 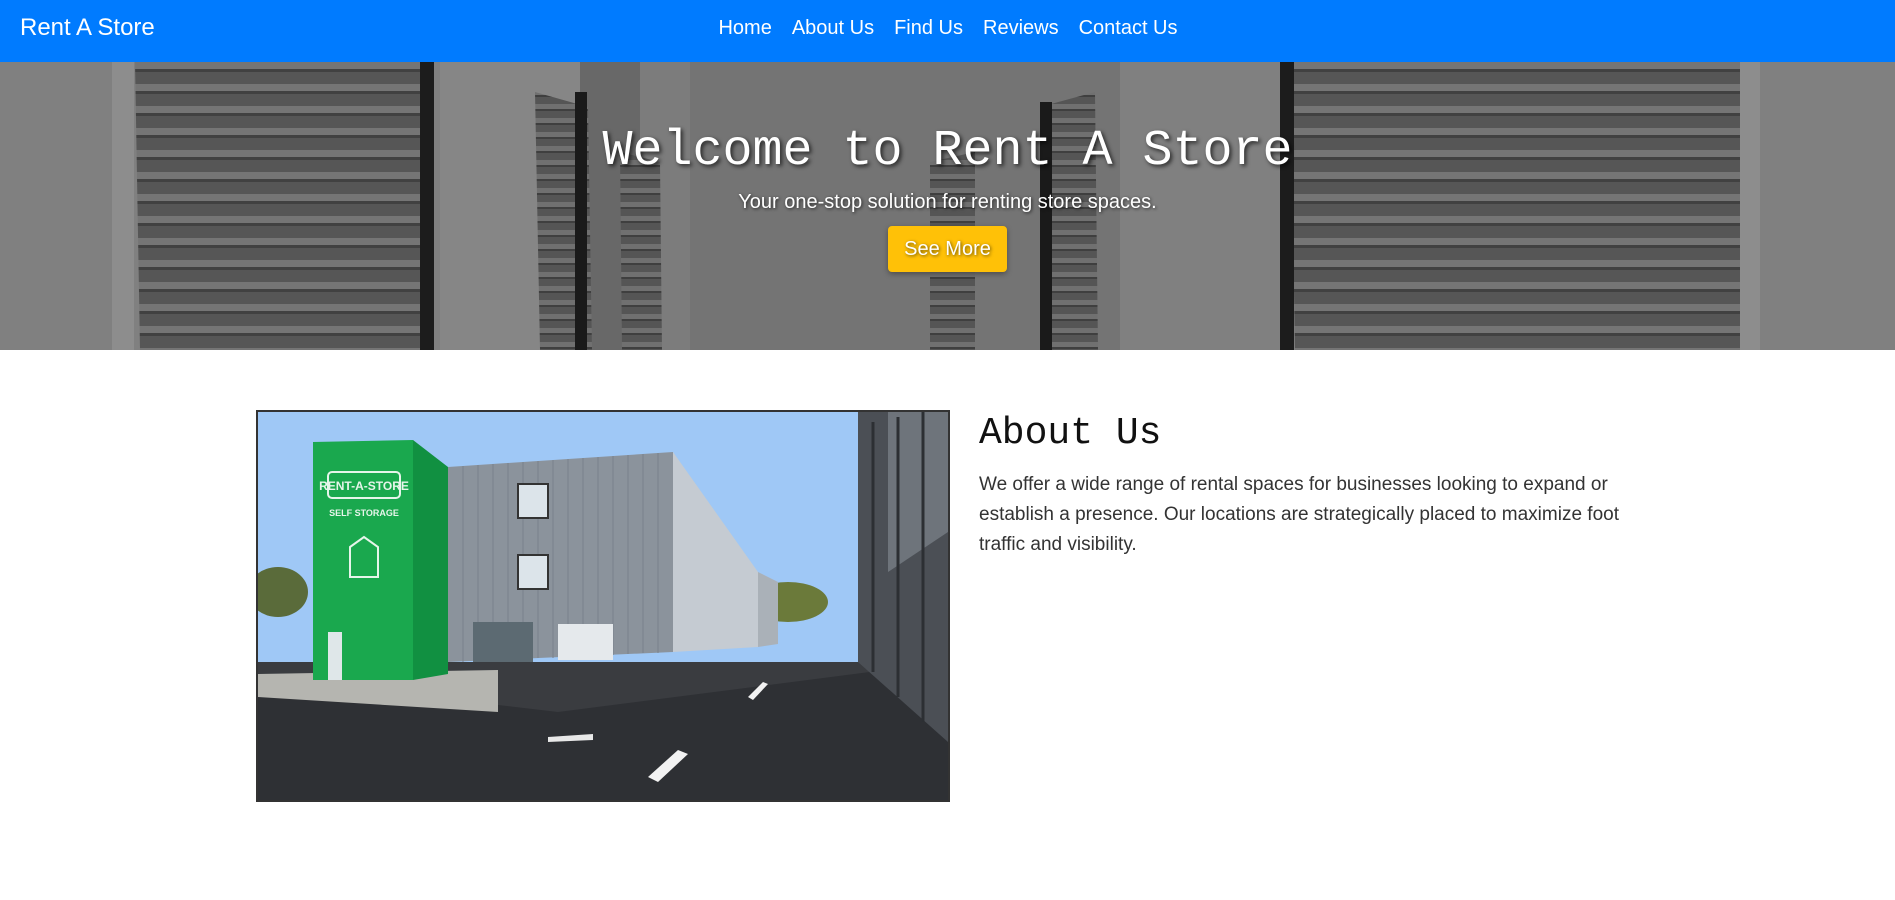 What do you see at coordinates (947, 249) in the screenshot?
I see `see-more-button: See More` at bounding box center [947, 249].